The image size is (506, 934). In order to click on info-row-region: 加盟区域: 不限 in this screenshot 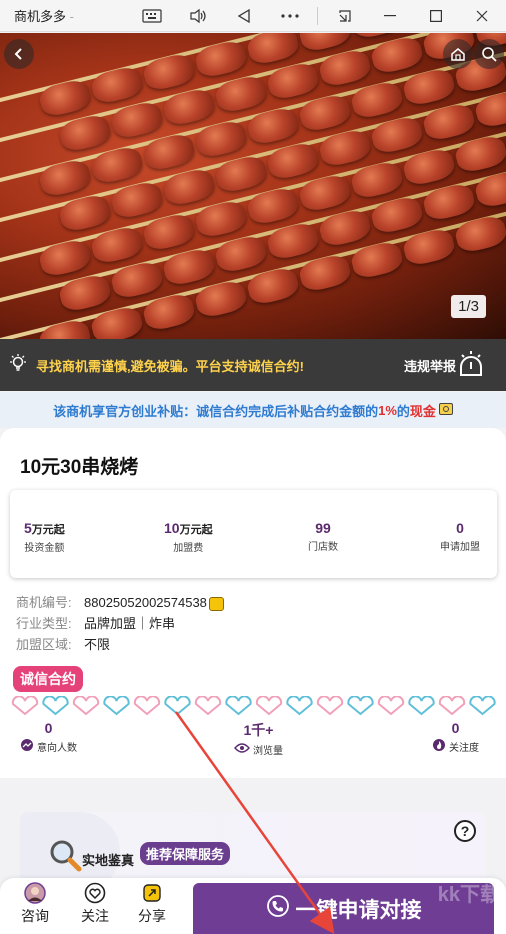, I will do `click(63, 643)`.